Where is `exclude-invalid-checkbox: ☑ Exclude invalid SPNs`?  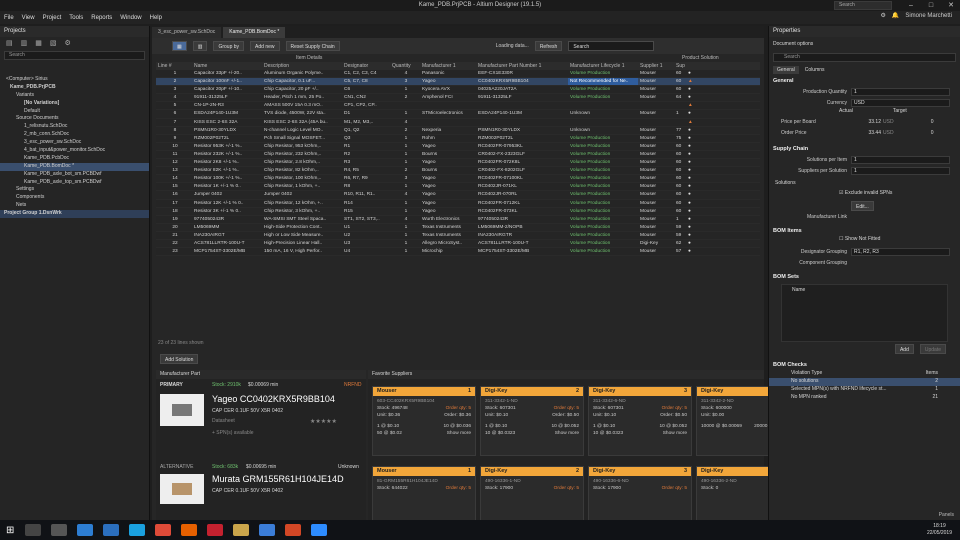 exclude-invalid-checkbox: ☑ Exclude invalid SPNs is located at coordinates (864, 195).